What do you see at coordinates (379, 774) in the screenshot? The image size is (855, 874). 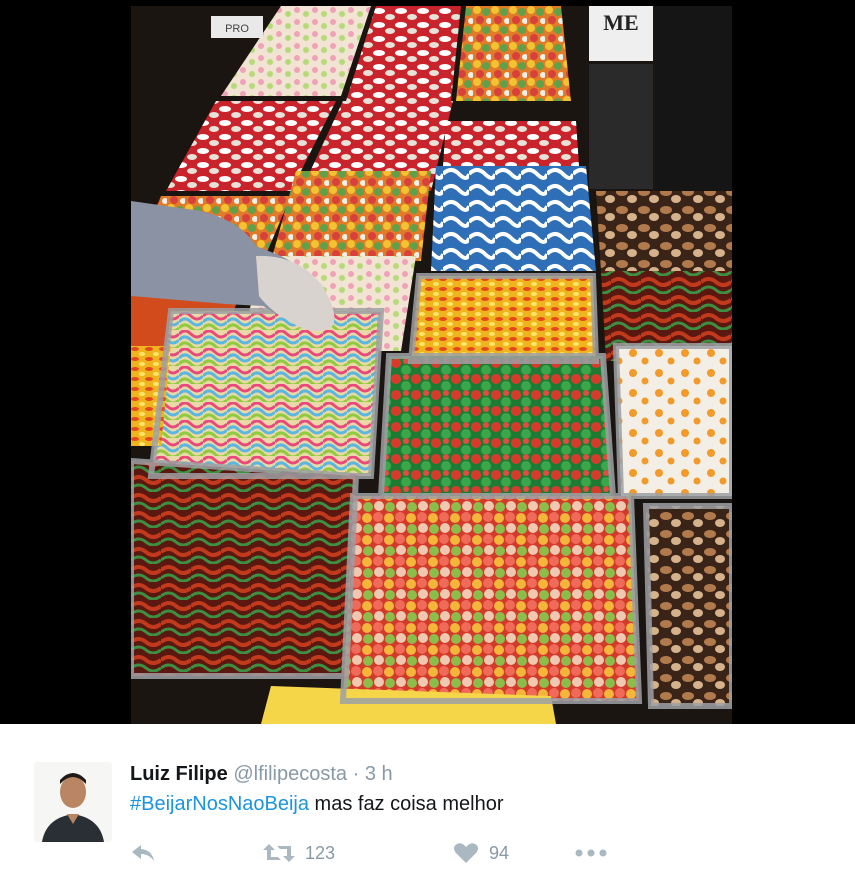 I see `tweet-timestamp: 3 h` at bounding box center [379, 774].